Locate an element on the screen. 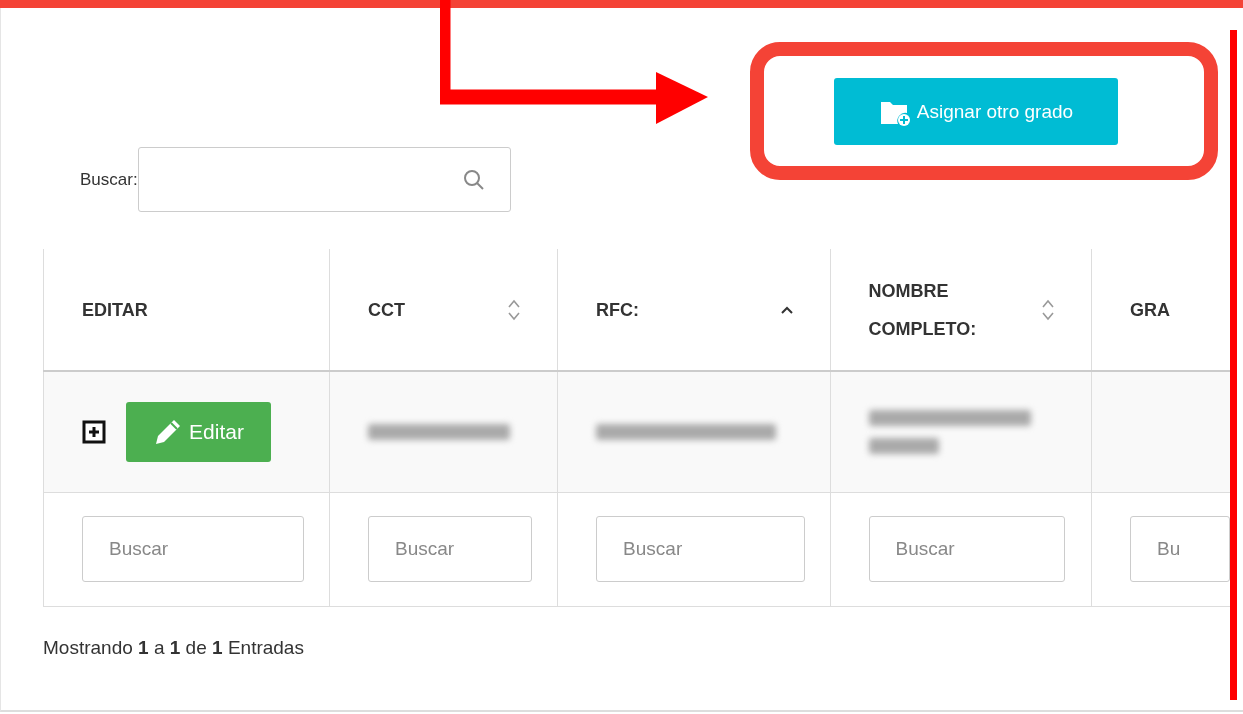 This screenshot has width=1243, height=714. column-header: CCT is located at coordinates (387, 309).